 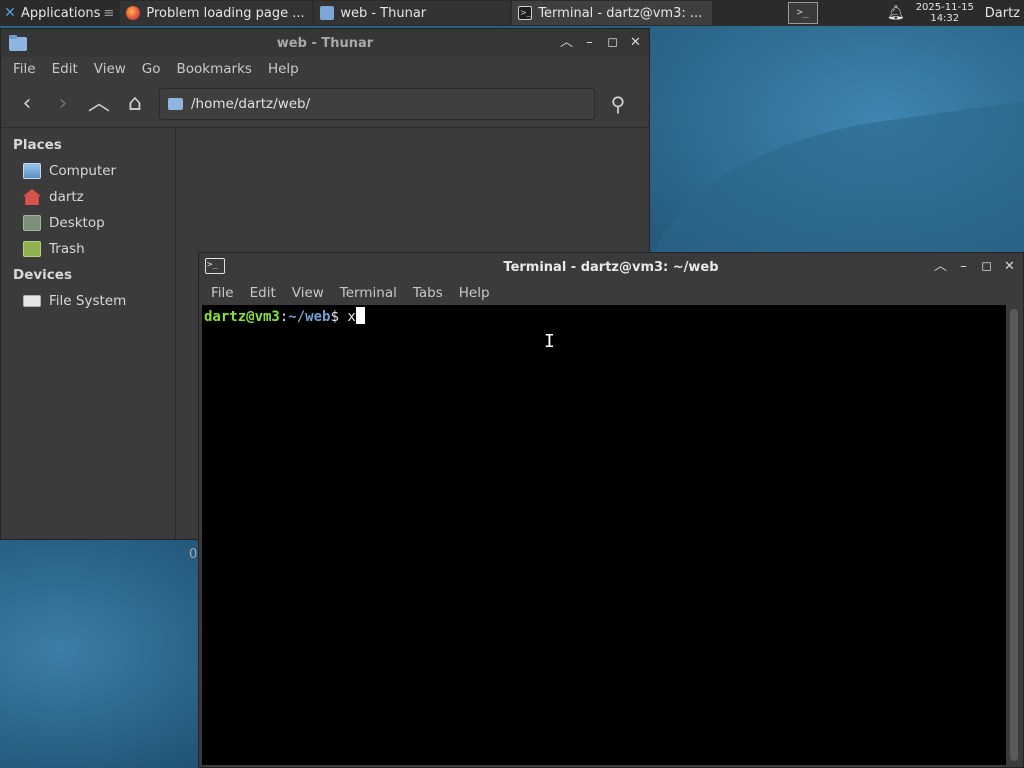 I want to click on status-text: 0, so click(x=193, y=554).